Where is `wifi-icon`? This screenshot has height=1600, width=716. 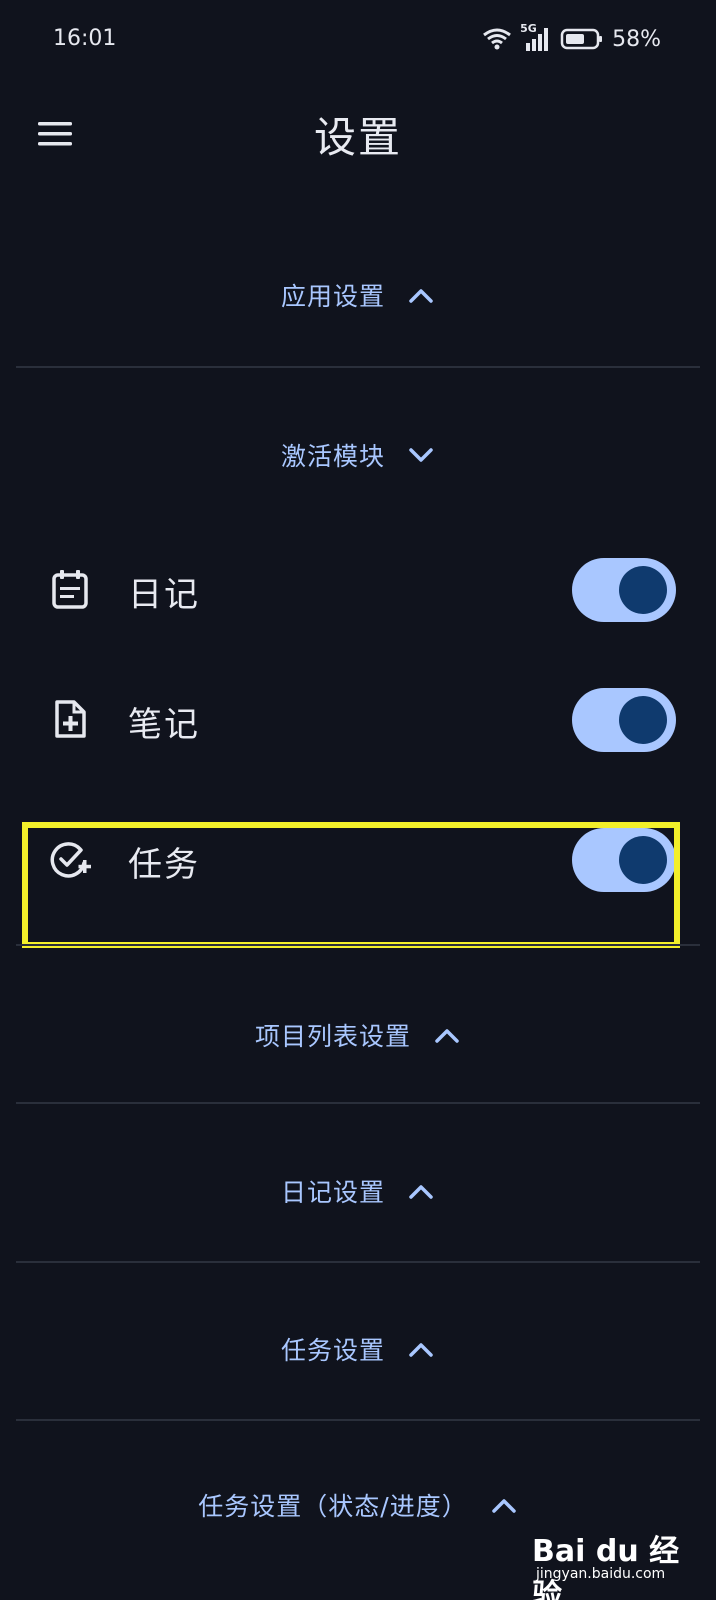
wifi-icon is located at coordinates (497, 39).